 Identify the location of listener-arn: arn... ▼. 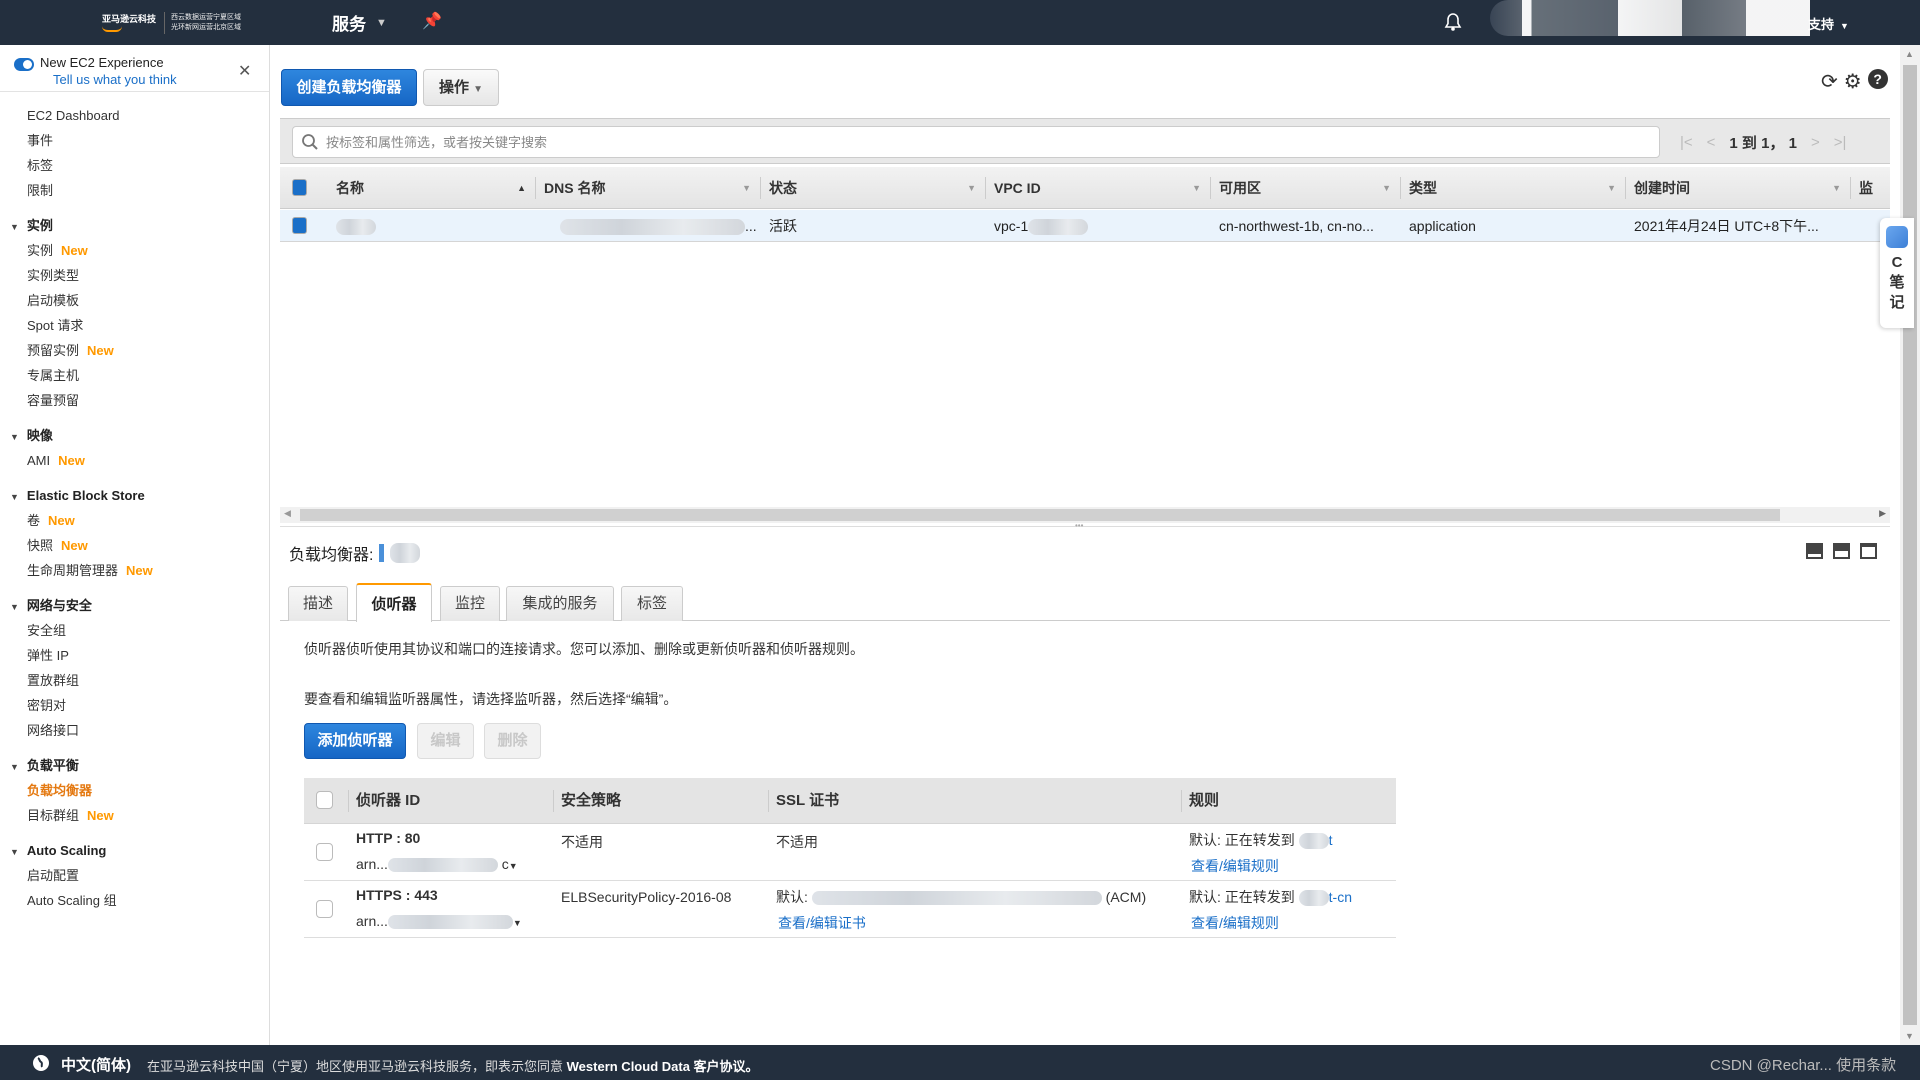
(439, 921).